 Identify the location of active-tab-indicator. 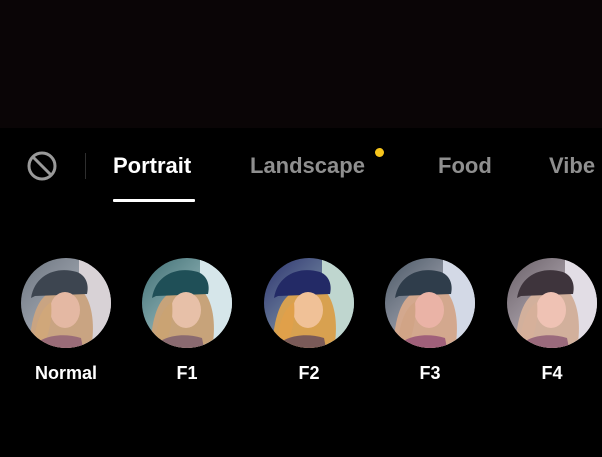
(154, 200).